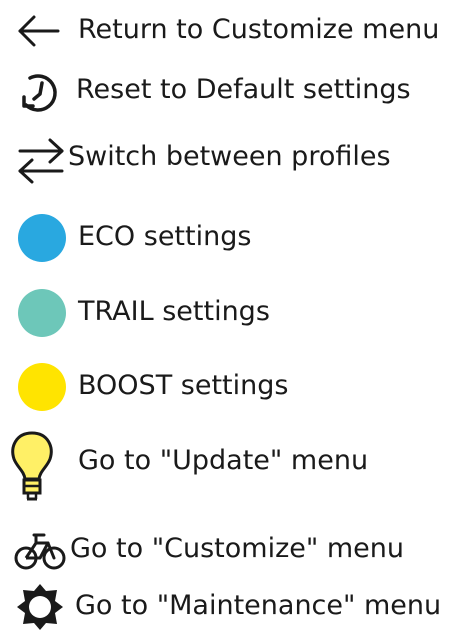 This screenshot has height=636, width=459. What do you see at coordinates (35, 31) in the screenshot?
I see `arrow-left-icon` at bounding box center [35, 31].